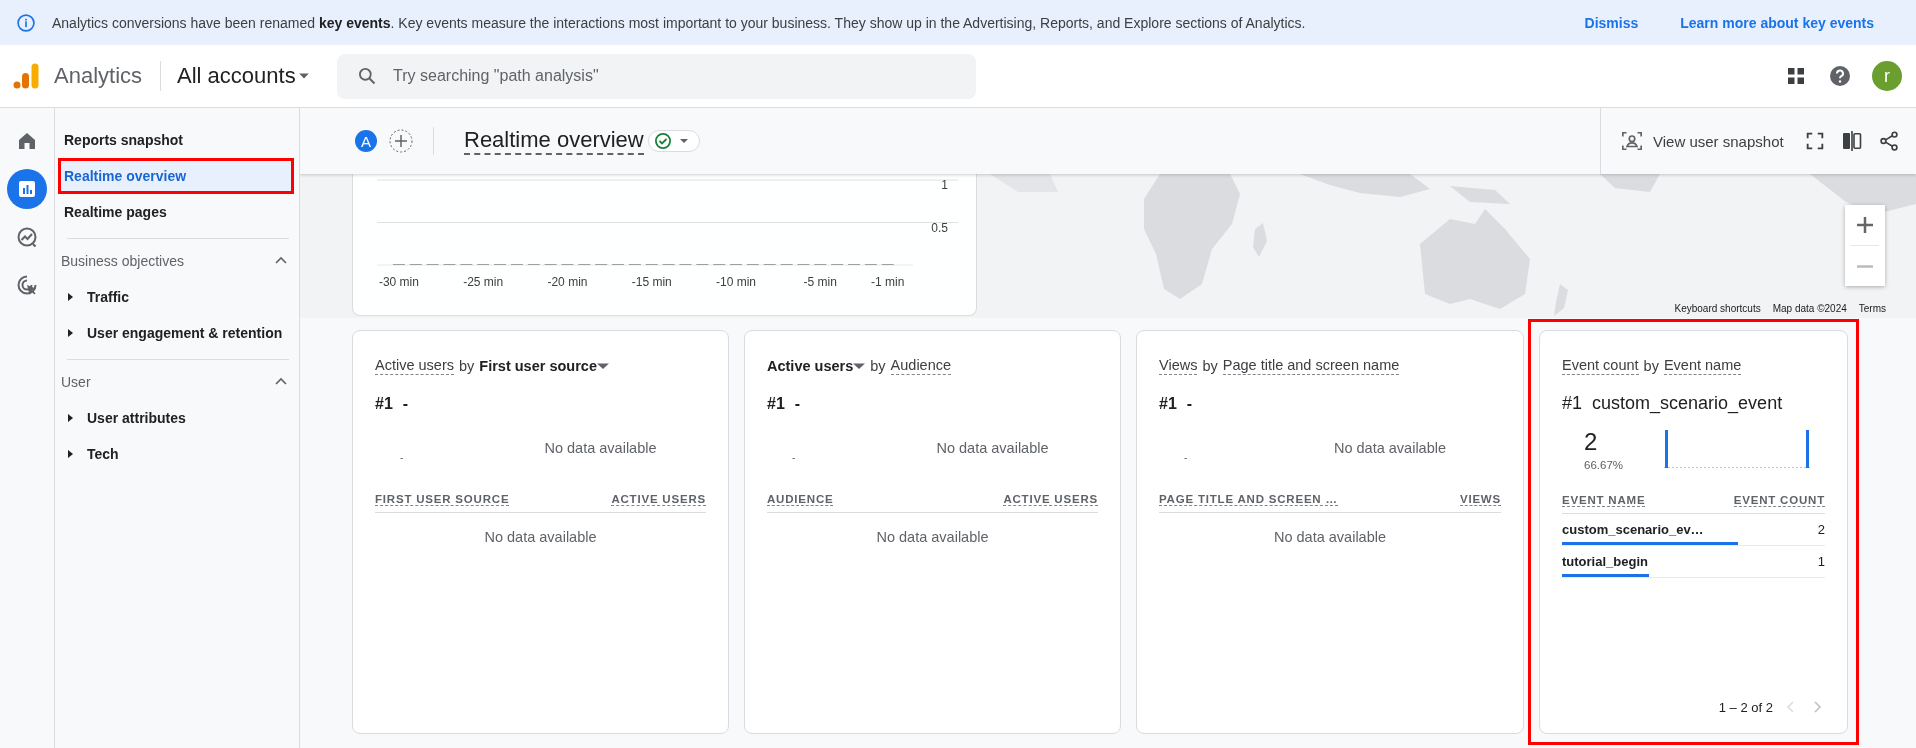 The image size is (1916, 748). What do you see at coordinates (939, 227) in the screenshot?
I see `axis-label: 0.5` at bounding box center [939, 227].